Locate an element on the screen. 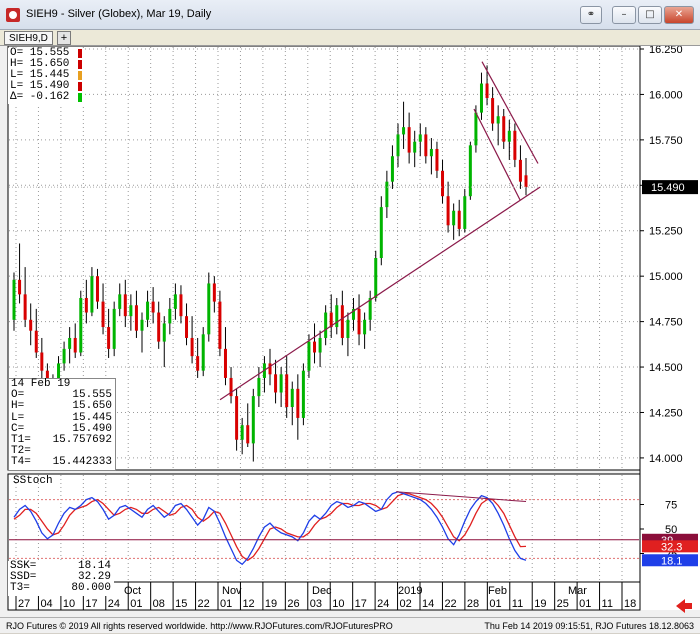  price-tick-label: 15.750 is located at coordinates (666, 141).